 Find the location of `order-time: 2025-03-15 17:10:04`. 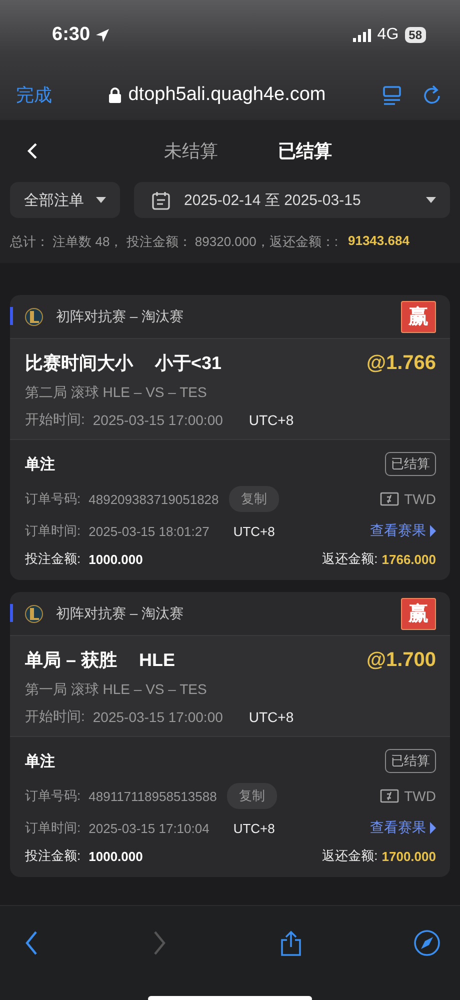

order-time: 2025-03-15 17:10:04 is located at coordinates (149, 828).